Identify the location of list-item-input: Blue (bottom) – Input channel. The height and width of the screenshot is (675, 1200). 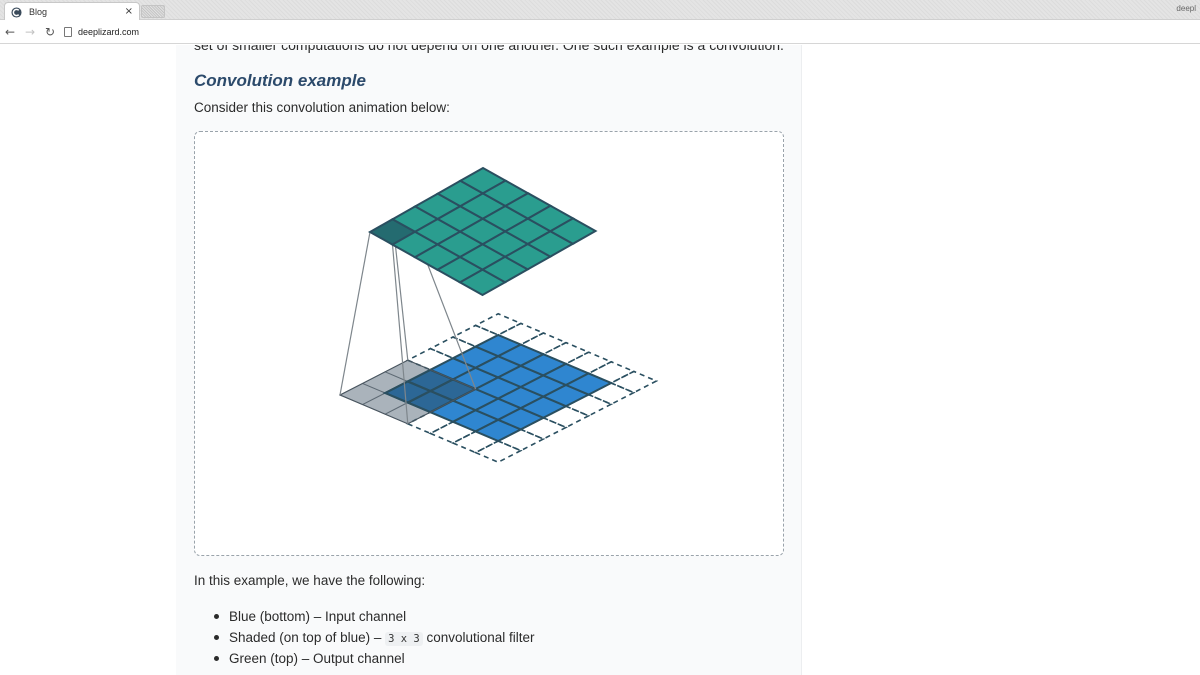
(373, 616).